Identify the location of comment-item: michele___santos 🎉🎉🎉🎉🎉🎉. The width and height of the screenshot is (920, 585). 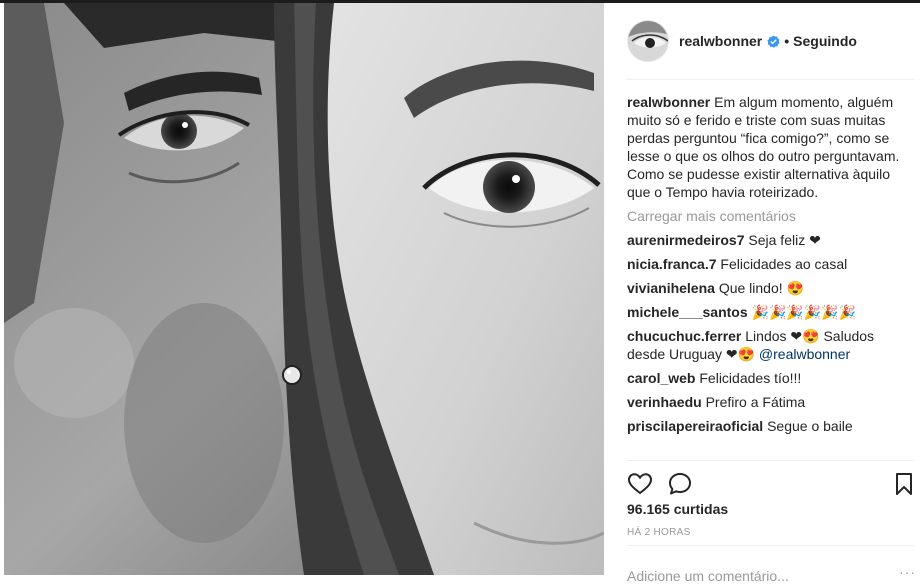
(770, 312).